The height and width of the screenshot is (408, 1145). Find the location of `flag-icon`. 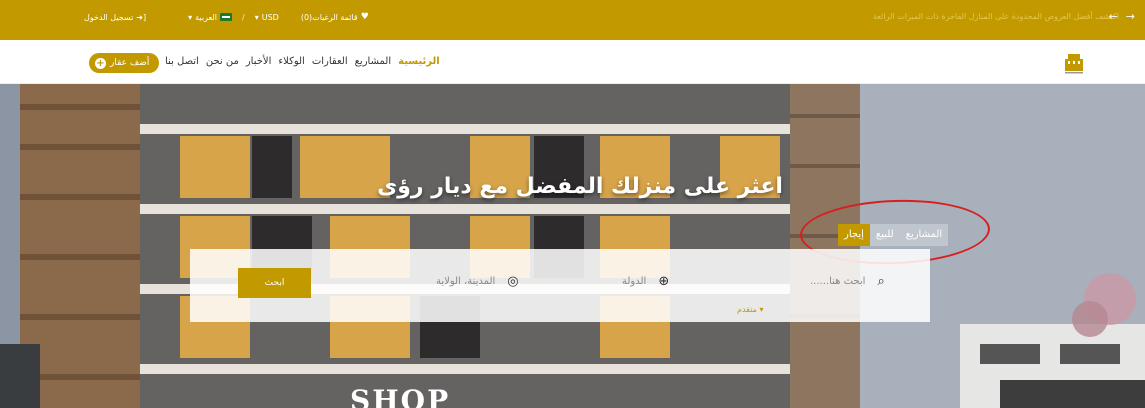

flag-icon is located at coordinates (226, 17).